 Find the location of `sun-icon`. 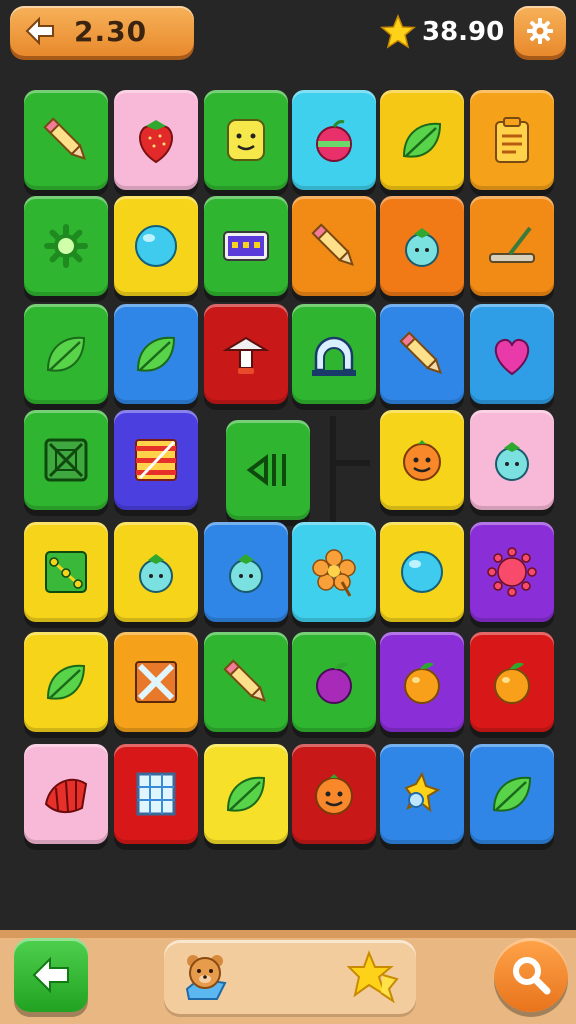

sun-icon is located at coordinates (66, 246).